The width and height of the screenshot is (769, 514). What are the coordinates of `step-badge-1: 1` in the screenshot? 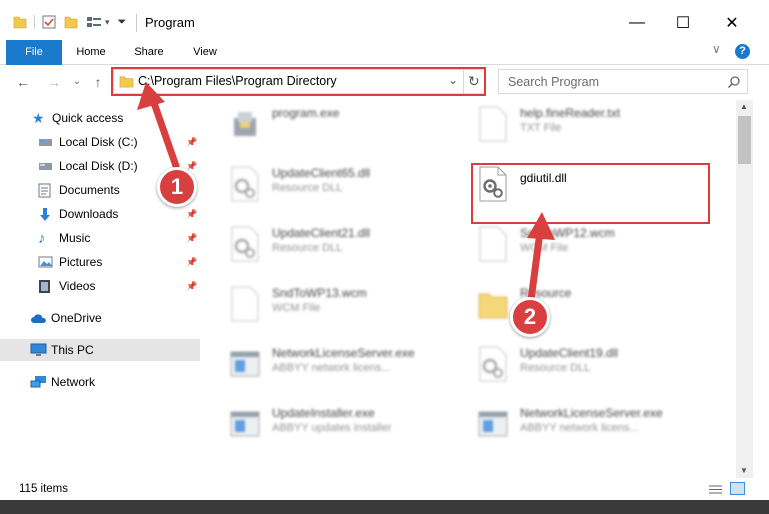 It's located at (177, 187).